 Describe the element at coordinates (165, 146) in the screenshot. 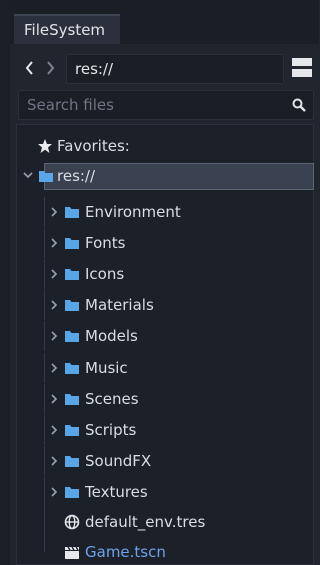

I see `tree-item-favorites: Favorites:` at that location.